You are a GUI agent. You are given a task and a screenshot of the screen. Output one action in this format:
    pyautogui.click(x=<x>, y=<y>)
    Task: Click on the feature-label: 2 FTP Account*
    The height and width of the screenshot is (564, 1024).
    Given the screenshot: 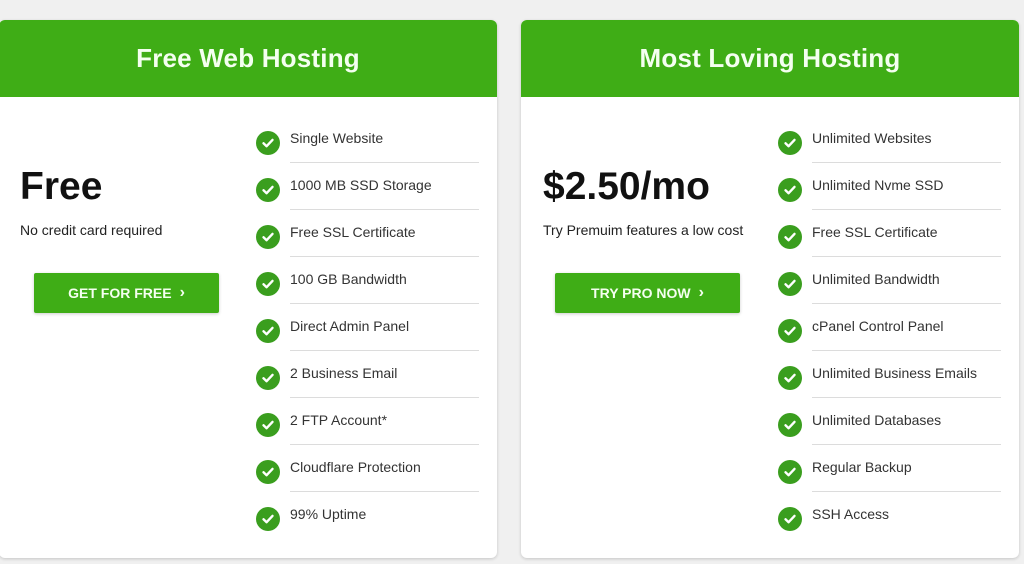 What is the action you would take?
    pyautogui.click(x=339, y=419)
    